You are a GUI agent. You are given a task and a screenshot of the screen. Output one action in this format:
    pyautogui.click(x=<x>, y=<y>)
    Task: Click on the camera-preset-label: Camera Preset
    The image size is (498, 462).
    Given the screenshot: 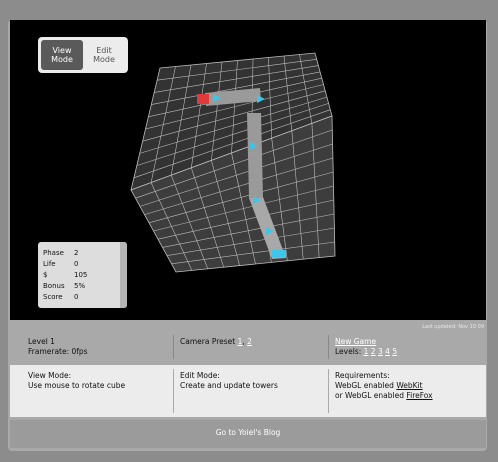 What is the action you would take?
    pyautogui.click(x=208, y=341)
    